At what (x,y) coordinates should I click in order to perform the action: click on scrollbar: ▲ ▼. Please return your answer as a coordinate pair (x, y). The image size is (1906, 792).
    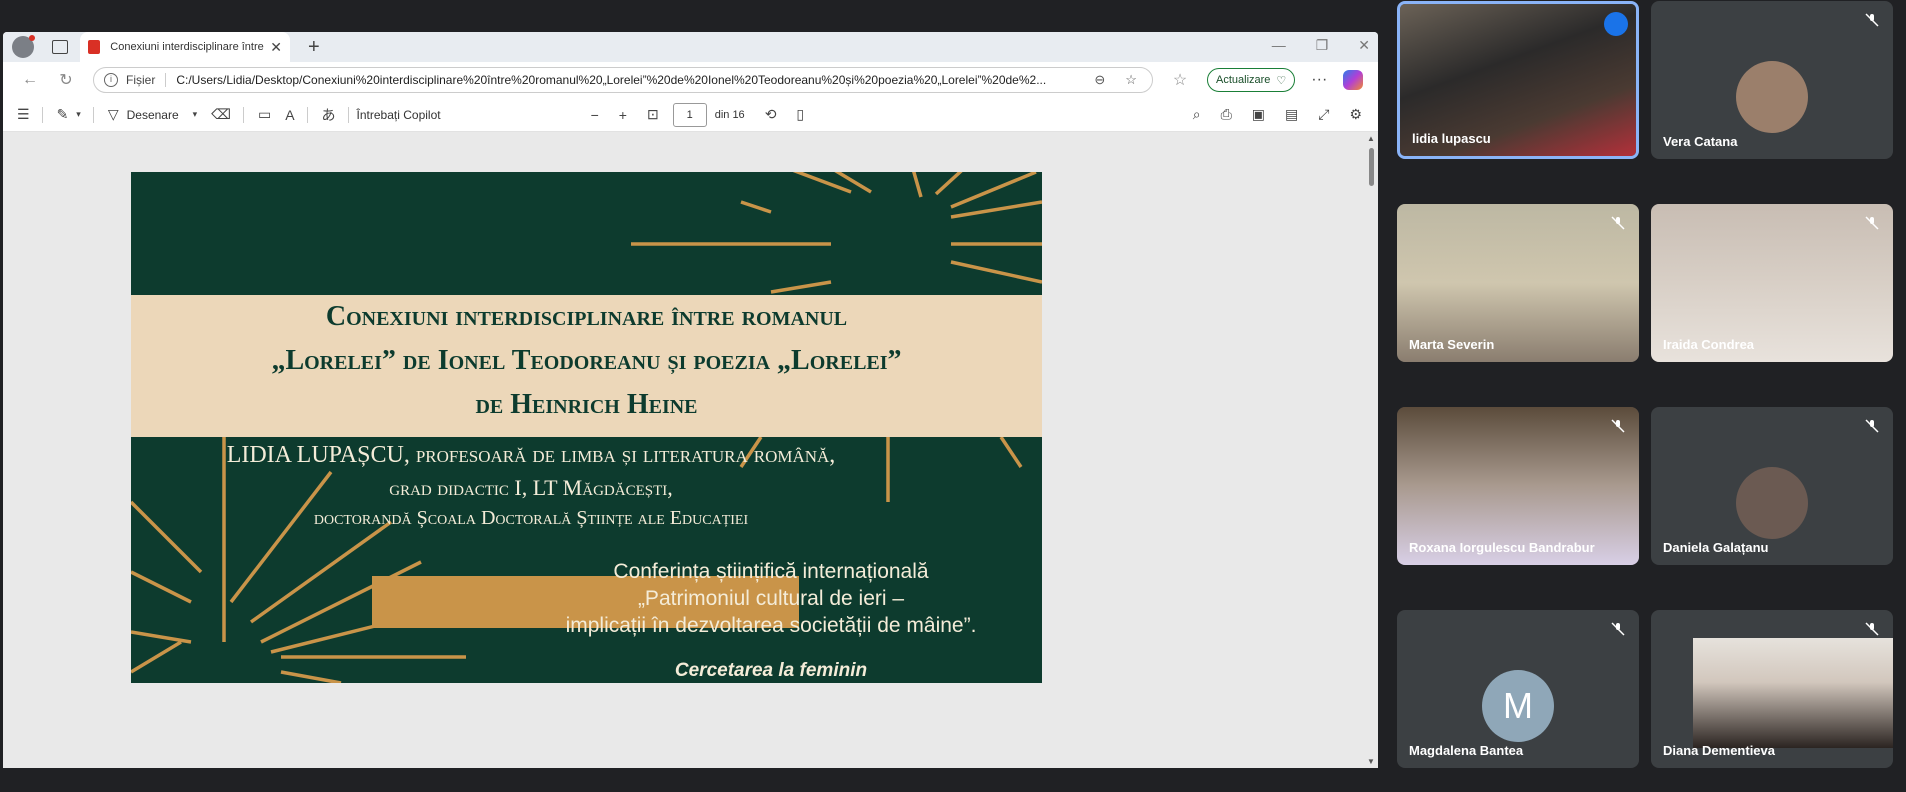
    Looking at the image, I should click on (1371, 450).